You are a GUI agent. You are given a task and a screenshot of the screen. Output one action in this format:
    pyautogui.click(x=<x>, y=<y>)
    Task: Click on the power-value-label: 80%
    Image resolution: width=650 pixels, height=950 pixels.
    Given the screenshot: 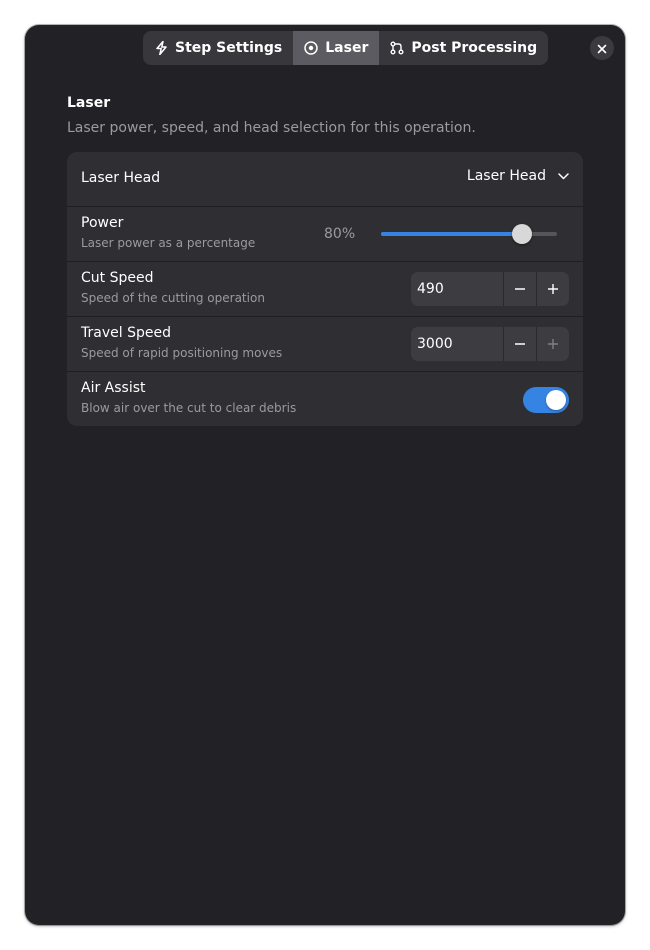 What is the action you would take?
    pyautogui.click(x=340, y=234)
    